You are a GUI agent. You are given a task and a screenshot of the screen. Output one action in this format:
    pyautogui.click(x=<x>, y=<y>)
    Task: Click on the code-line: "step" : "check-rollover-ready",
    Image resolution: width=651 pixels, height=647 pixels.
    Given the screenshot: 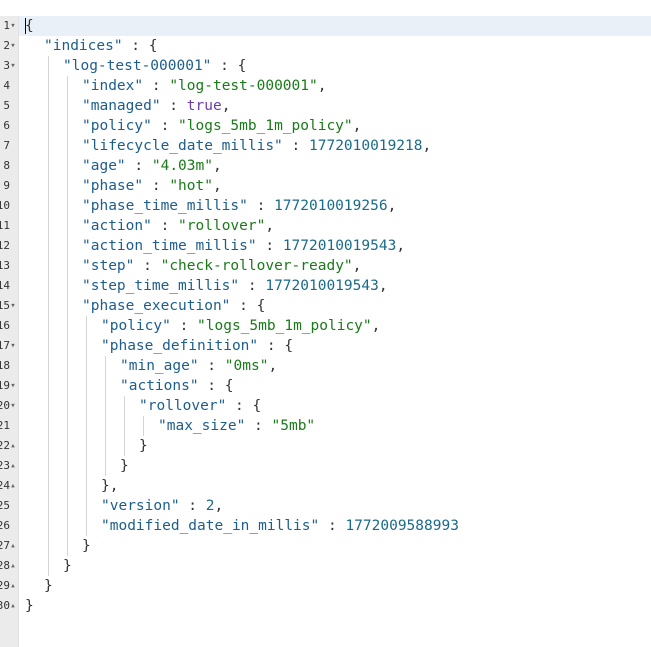 What is the action you would take?
    pyautogui.click(x=335, y=266)
    